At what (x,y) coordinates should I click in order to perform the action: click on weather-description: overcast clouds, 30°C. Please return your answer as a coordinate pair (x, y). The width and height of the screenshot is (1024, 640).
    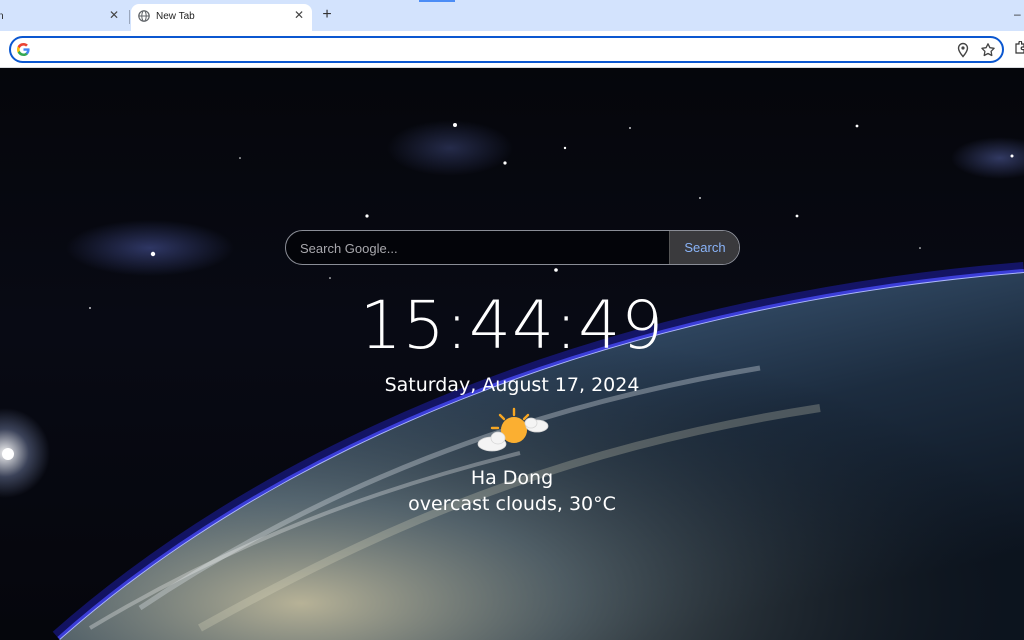
    Looking at the image, I should click on (512, 504).